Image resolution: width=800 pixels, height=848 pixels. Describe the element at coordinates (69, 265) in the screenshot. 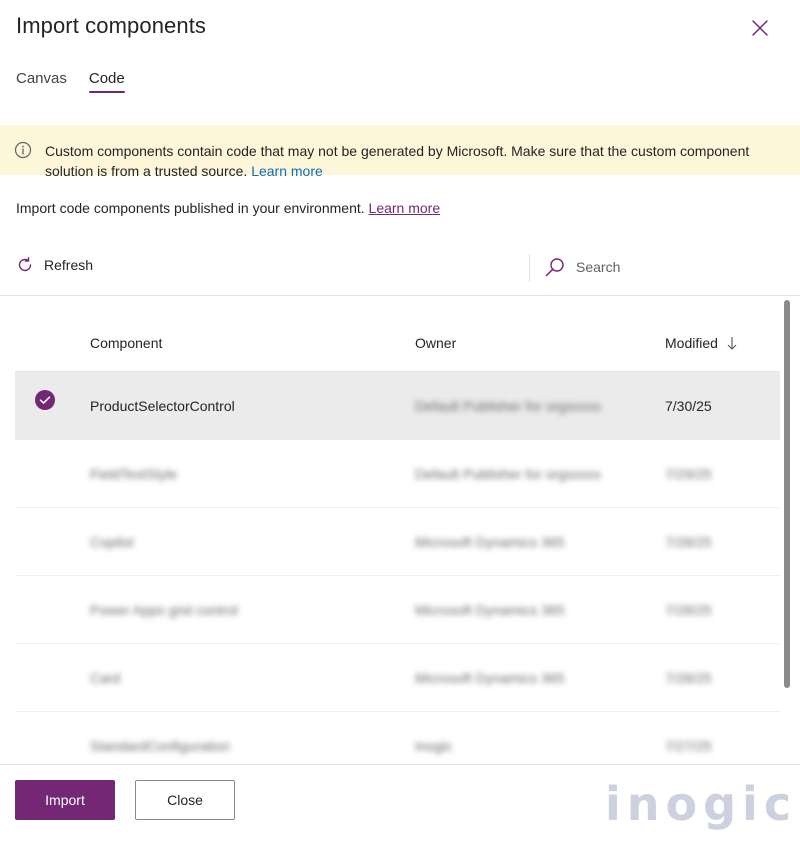

I see `refresh-label: Refresh` at that location.